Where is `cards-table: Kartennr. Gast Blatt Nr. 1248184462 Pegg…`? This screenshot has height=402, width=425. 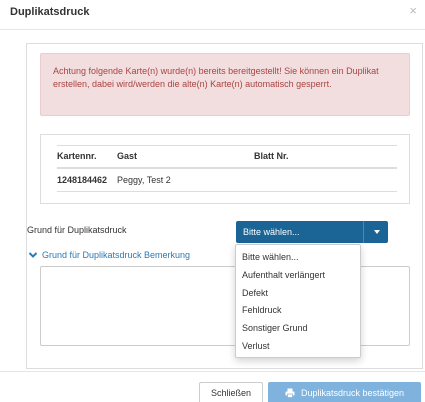 cards-table: Kartennr. Gast Blatt Nr. 1248184462 Pegg… is located at coordinates (227, 168).